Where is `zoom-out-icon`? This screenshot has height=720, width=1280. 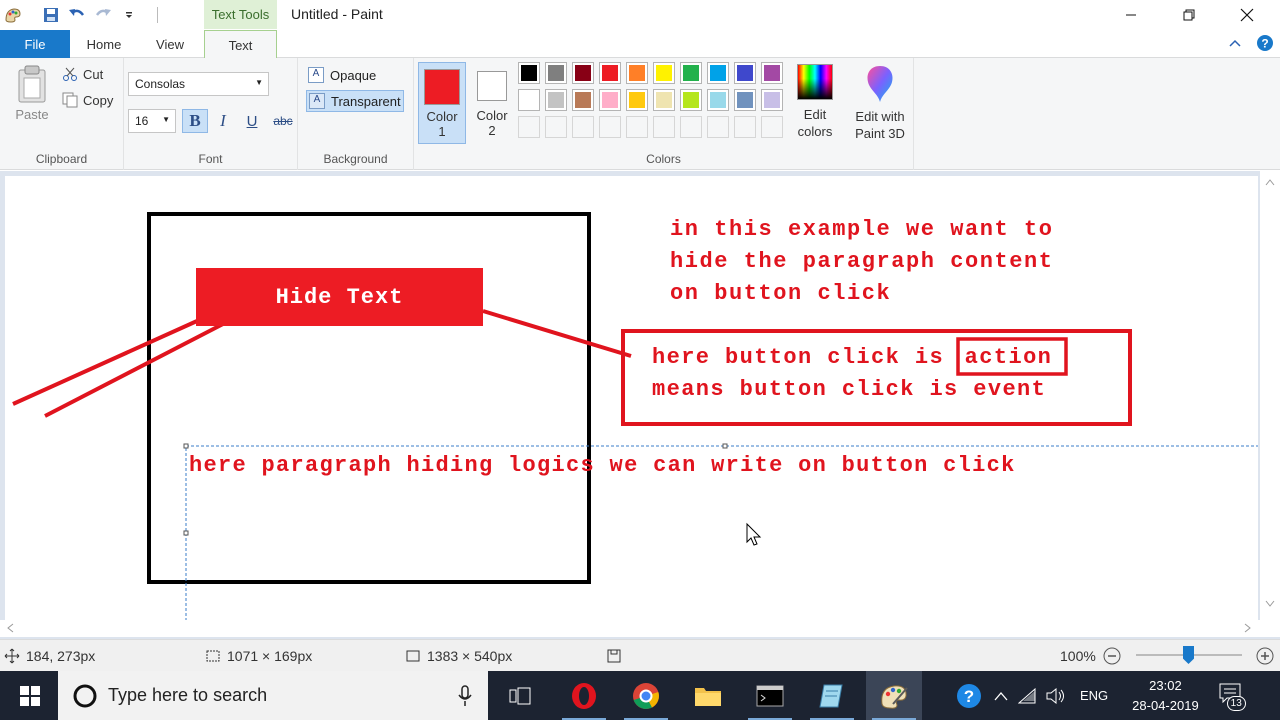 zoom-out-icon is located at coordinates (1112, 656).